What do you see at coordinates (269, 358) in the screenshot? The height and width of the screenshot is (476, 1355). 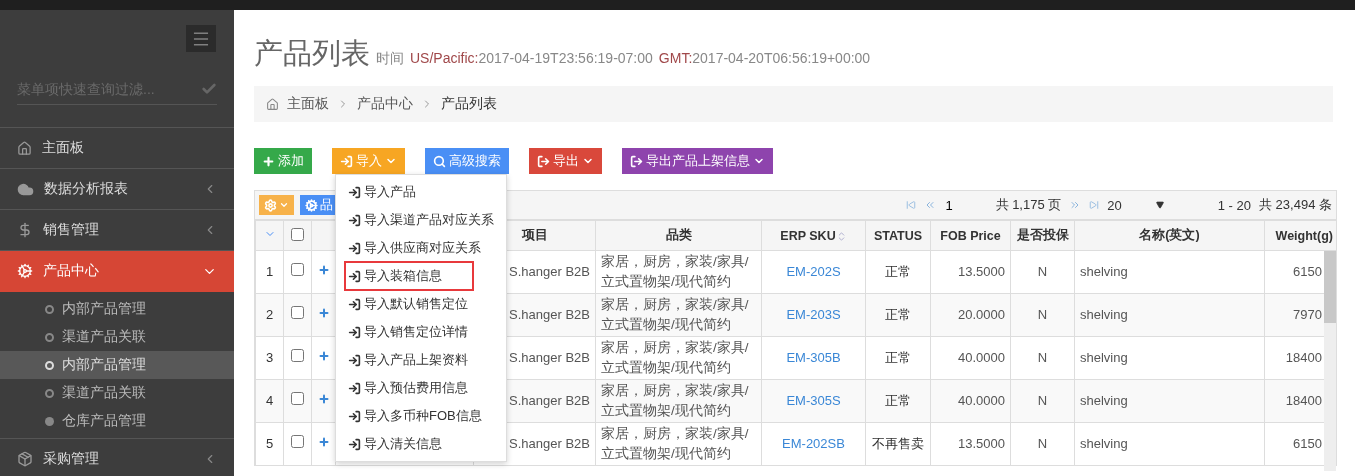 I see `row-number: 3` at bounding box center [269, 358].